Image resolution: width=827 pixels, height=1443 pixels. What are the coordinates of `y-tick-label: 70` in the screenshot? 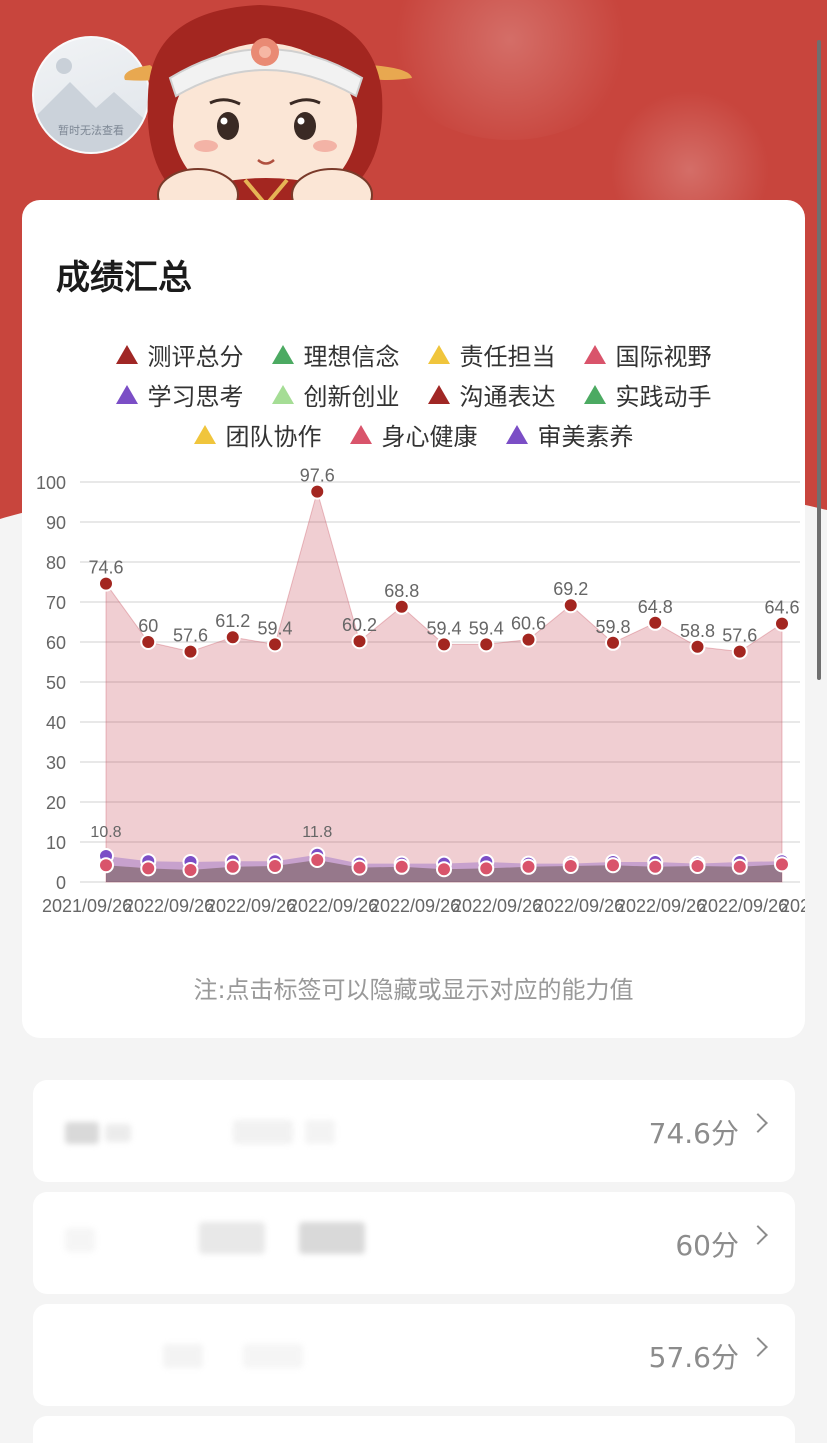 It's located at (56, 603).